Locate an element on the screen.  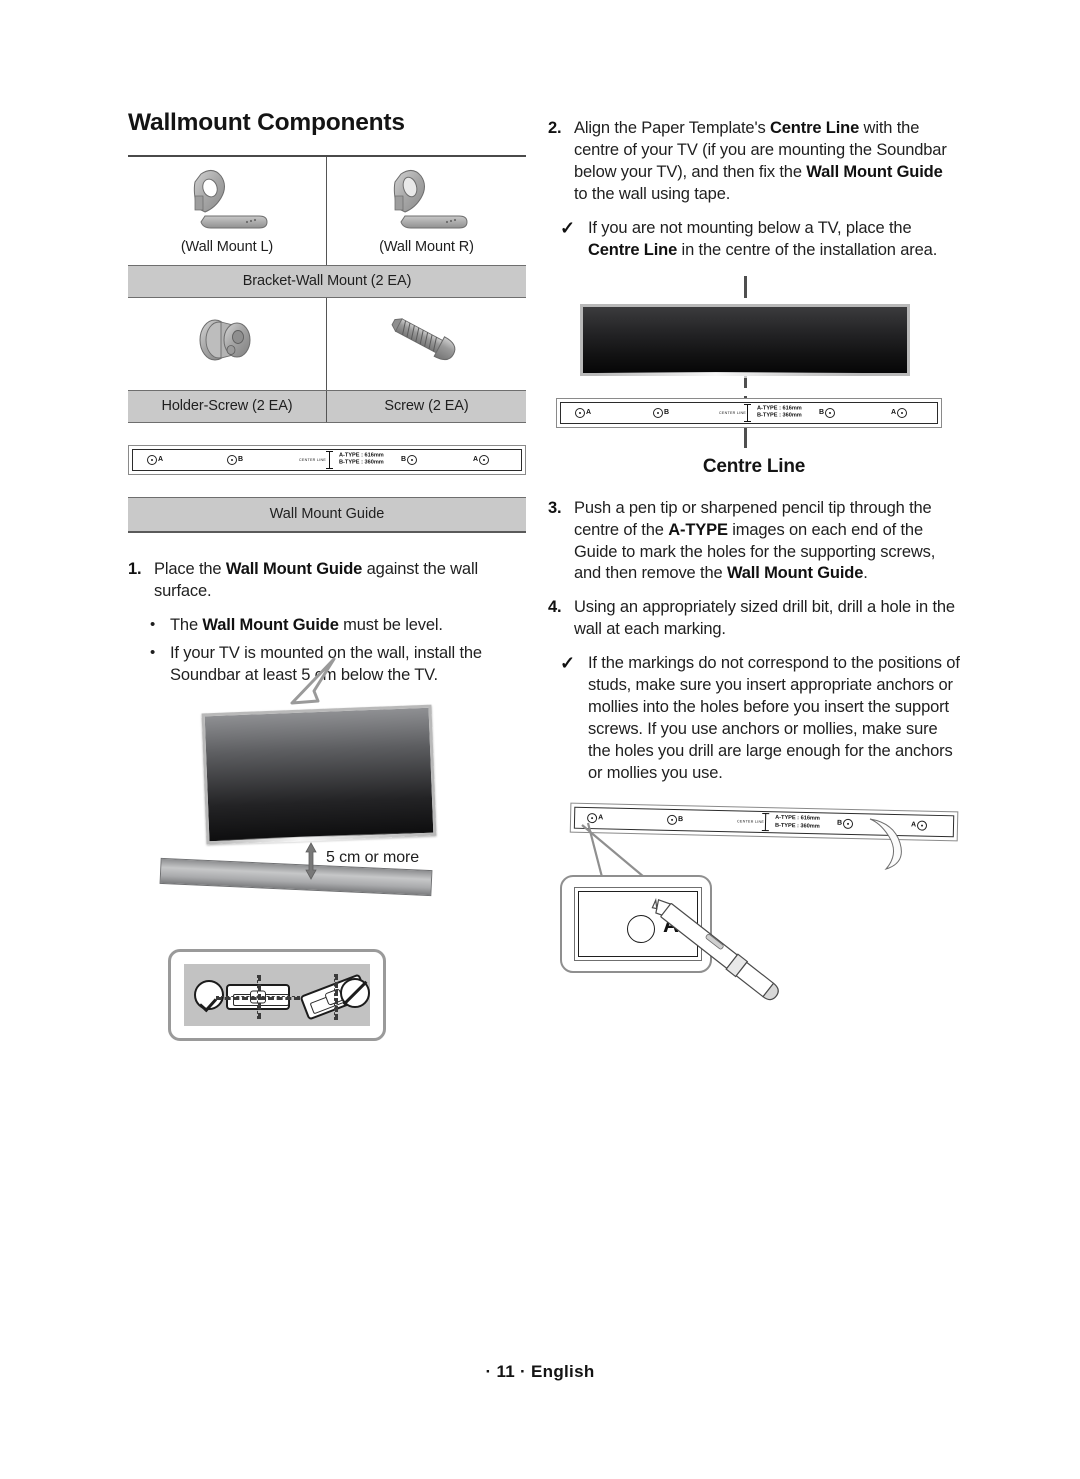
tv-soundbar-figure: 5 cm or more is located at coordinates (327, 849).